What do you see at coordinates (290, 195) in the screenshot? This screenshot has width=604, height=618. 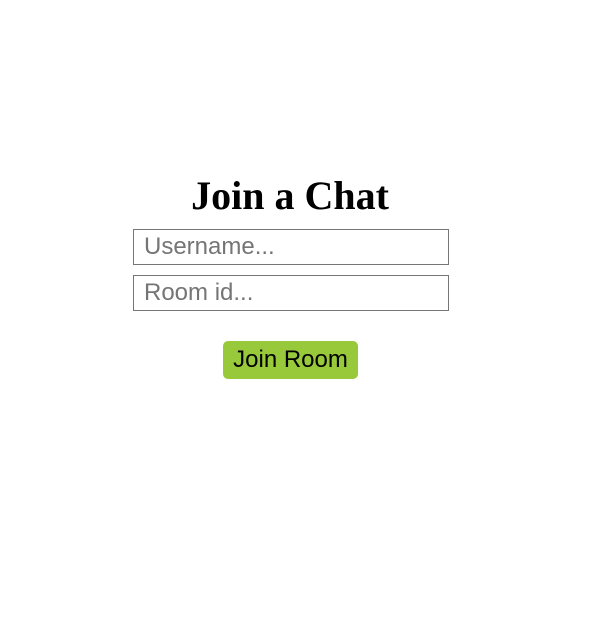 I see `page-title: Join a Chat` at bounding box center [290, 195].